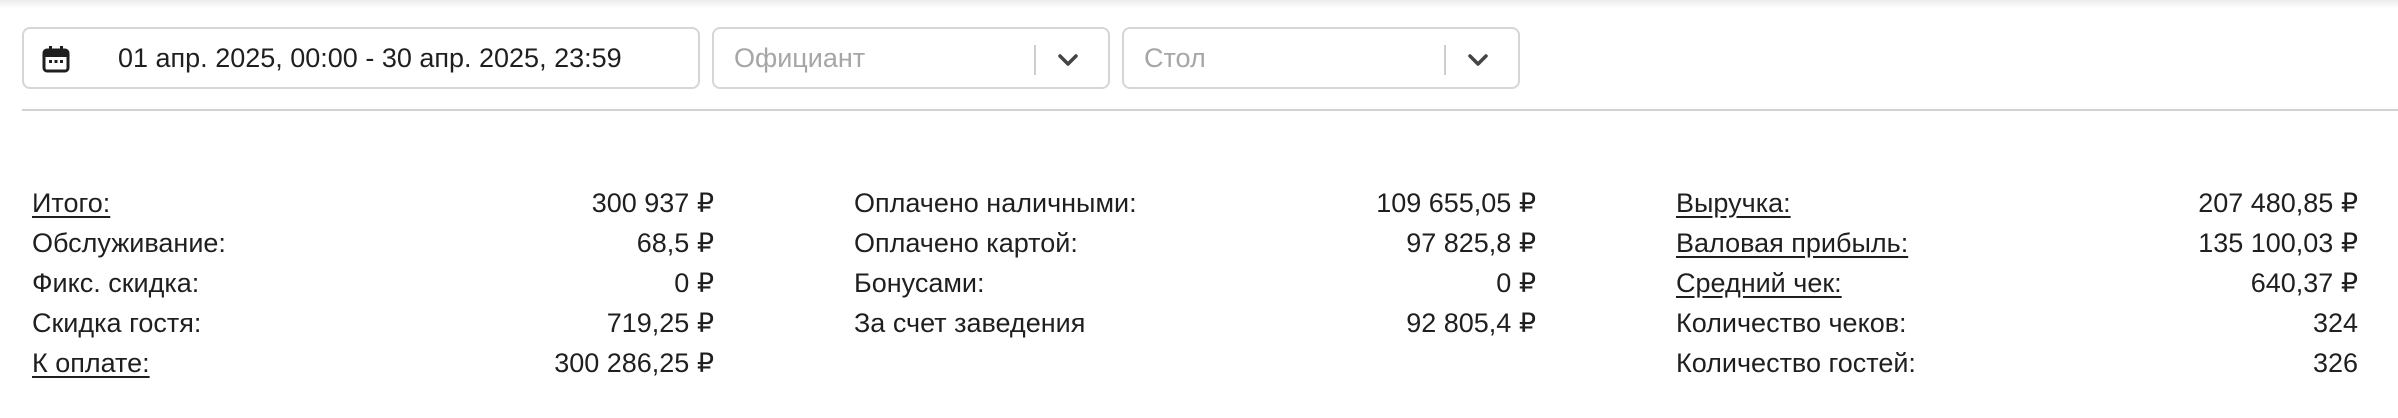 The height and width of the screenshot is (418, 2398). I want to click on guest-discount-label: Скидка гостя:, so click(117, 323).